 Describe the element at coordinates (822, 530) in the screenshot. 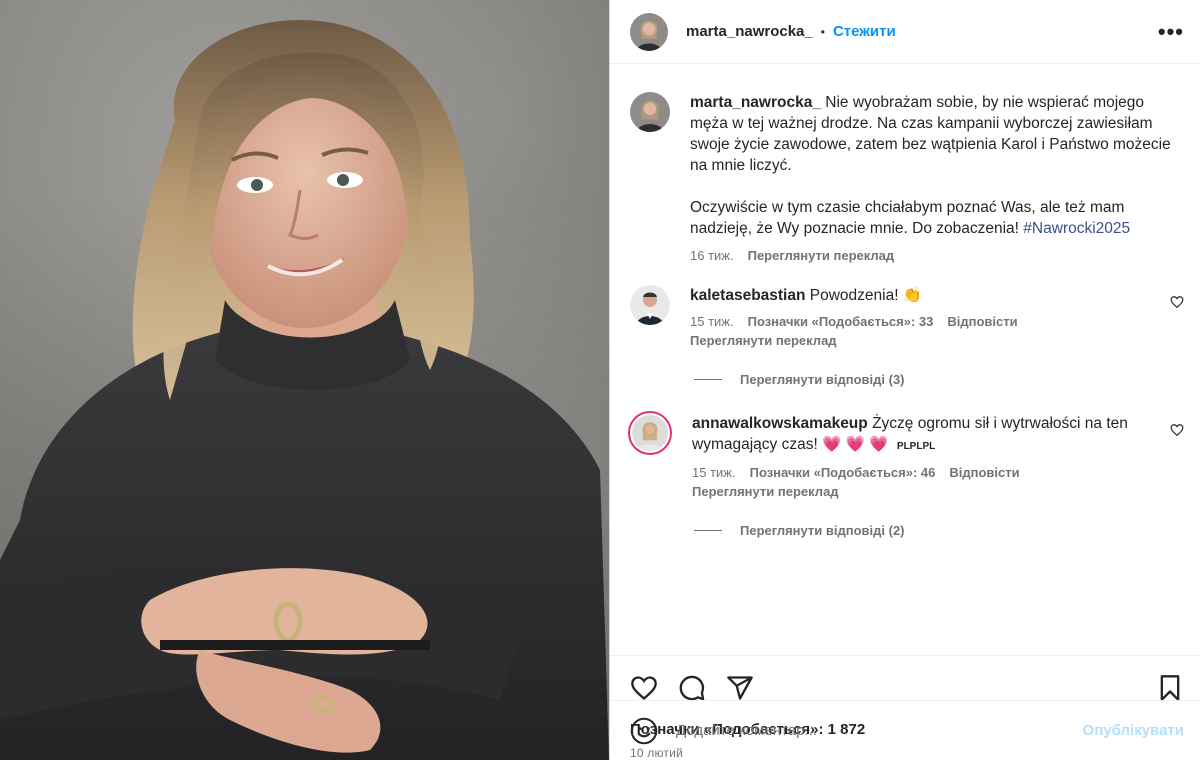

I see `view-replies-link: Переглянути відповіді (2)` at that location.